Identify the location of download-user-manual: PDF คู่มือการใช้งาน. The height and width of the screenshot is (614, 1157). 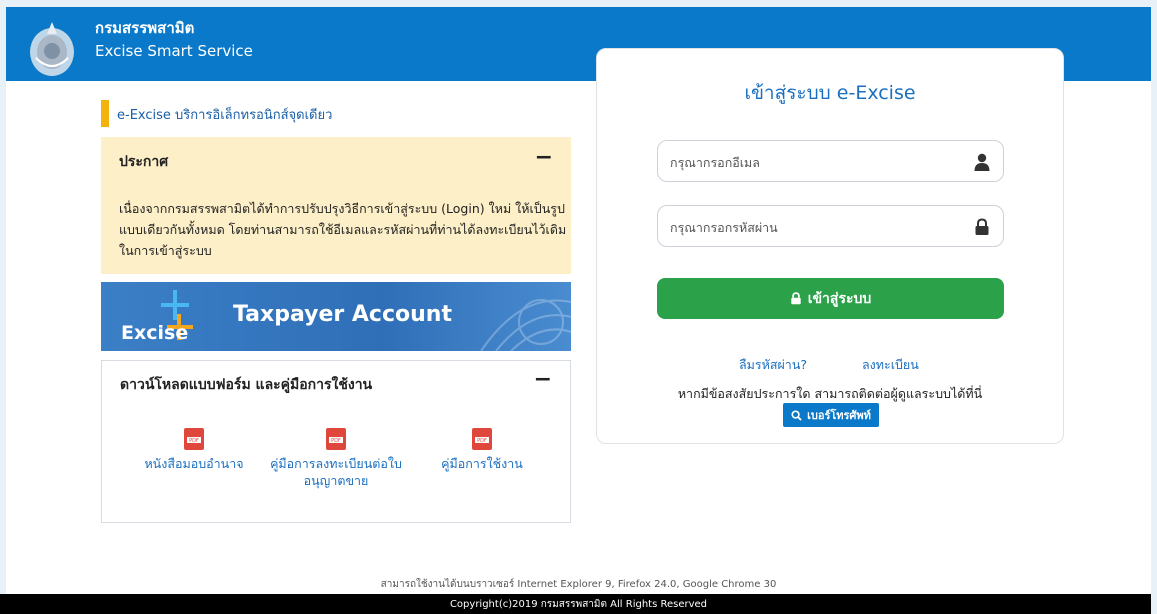
(482, 449).